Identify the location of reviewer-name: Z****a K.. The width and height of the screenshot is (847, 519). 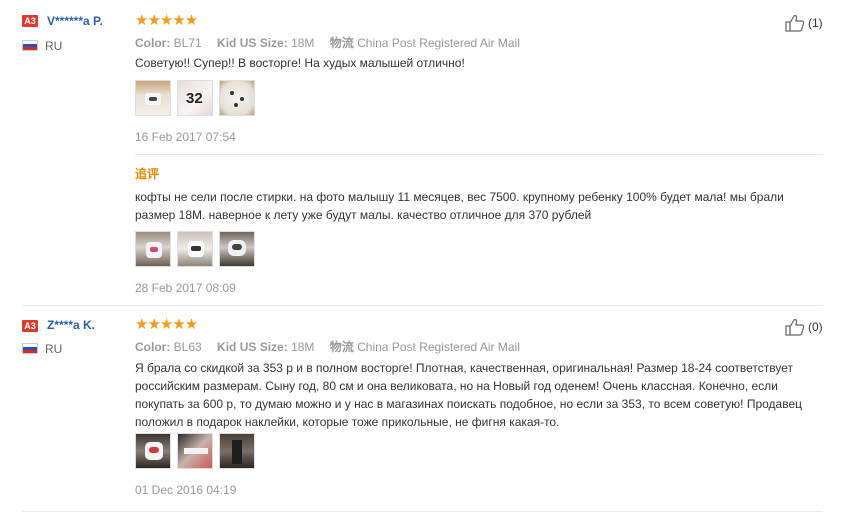
(71, 325).